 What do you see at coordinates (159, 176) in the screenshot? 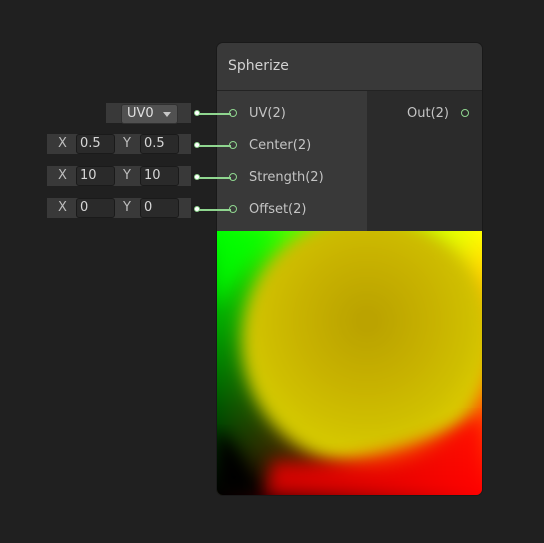
I see `strength-y-input: 10` at bounding box center [159, 176].